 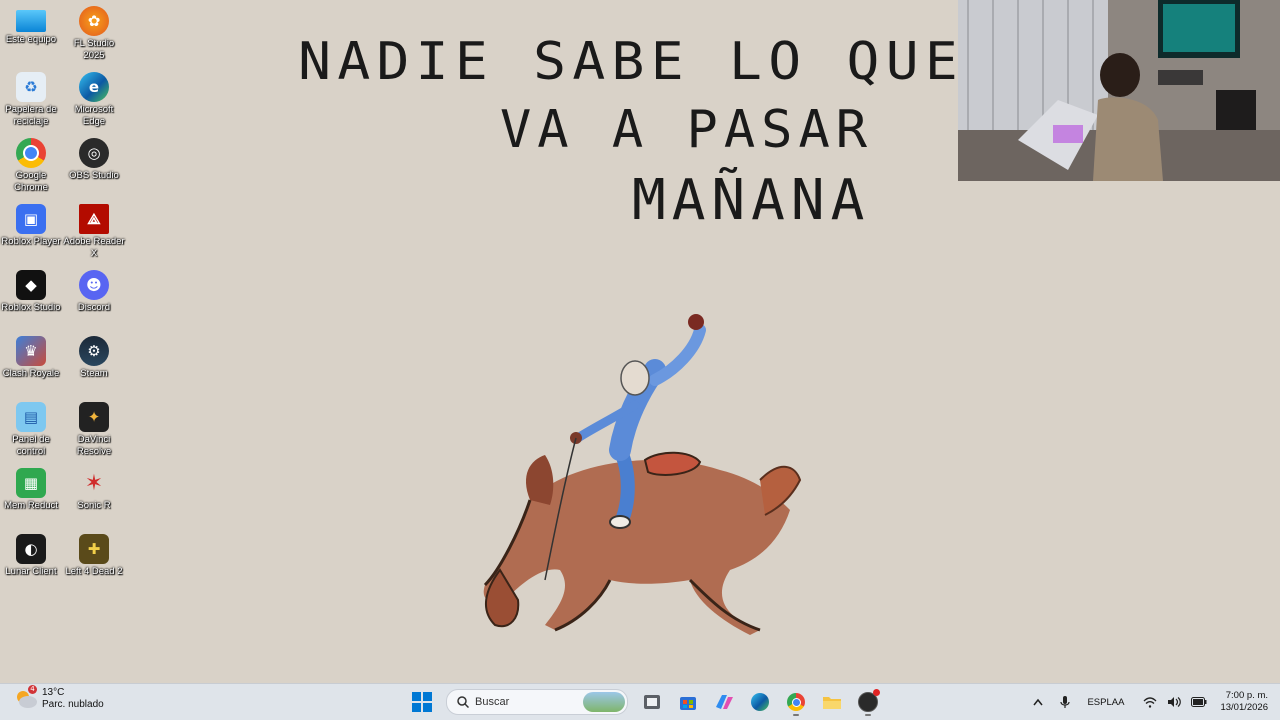 I want to click on desktop-icon-lunar-client: ◐ Lunar Client, so click(x=31, y=556).